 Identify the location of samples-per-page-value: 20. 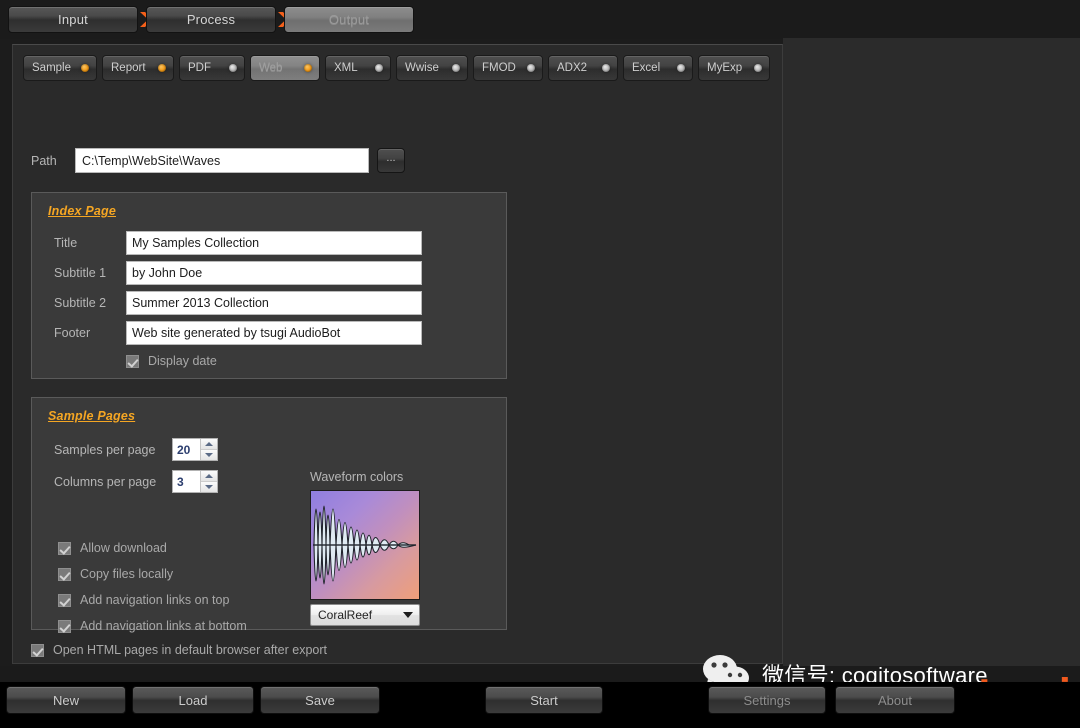
(186, 449).